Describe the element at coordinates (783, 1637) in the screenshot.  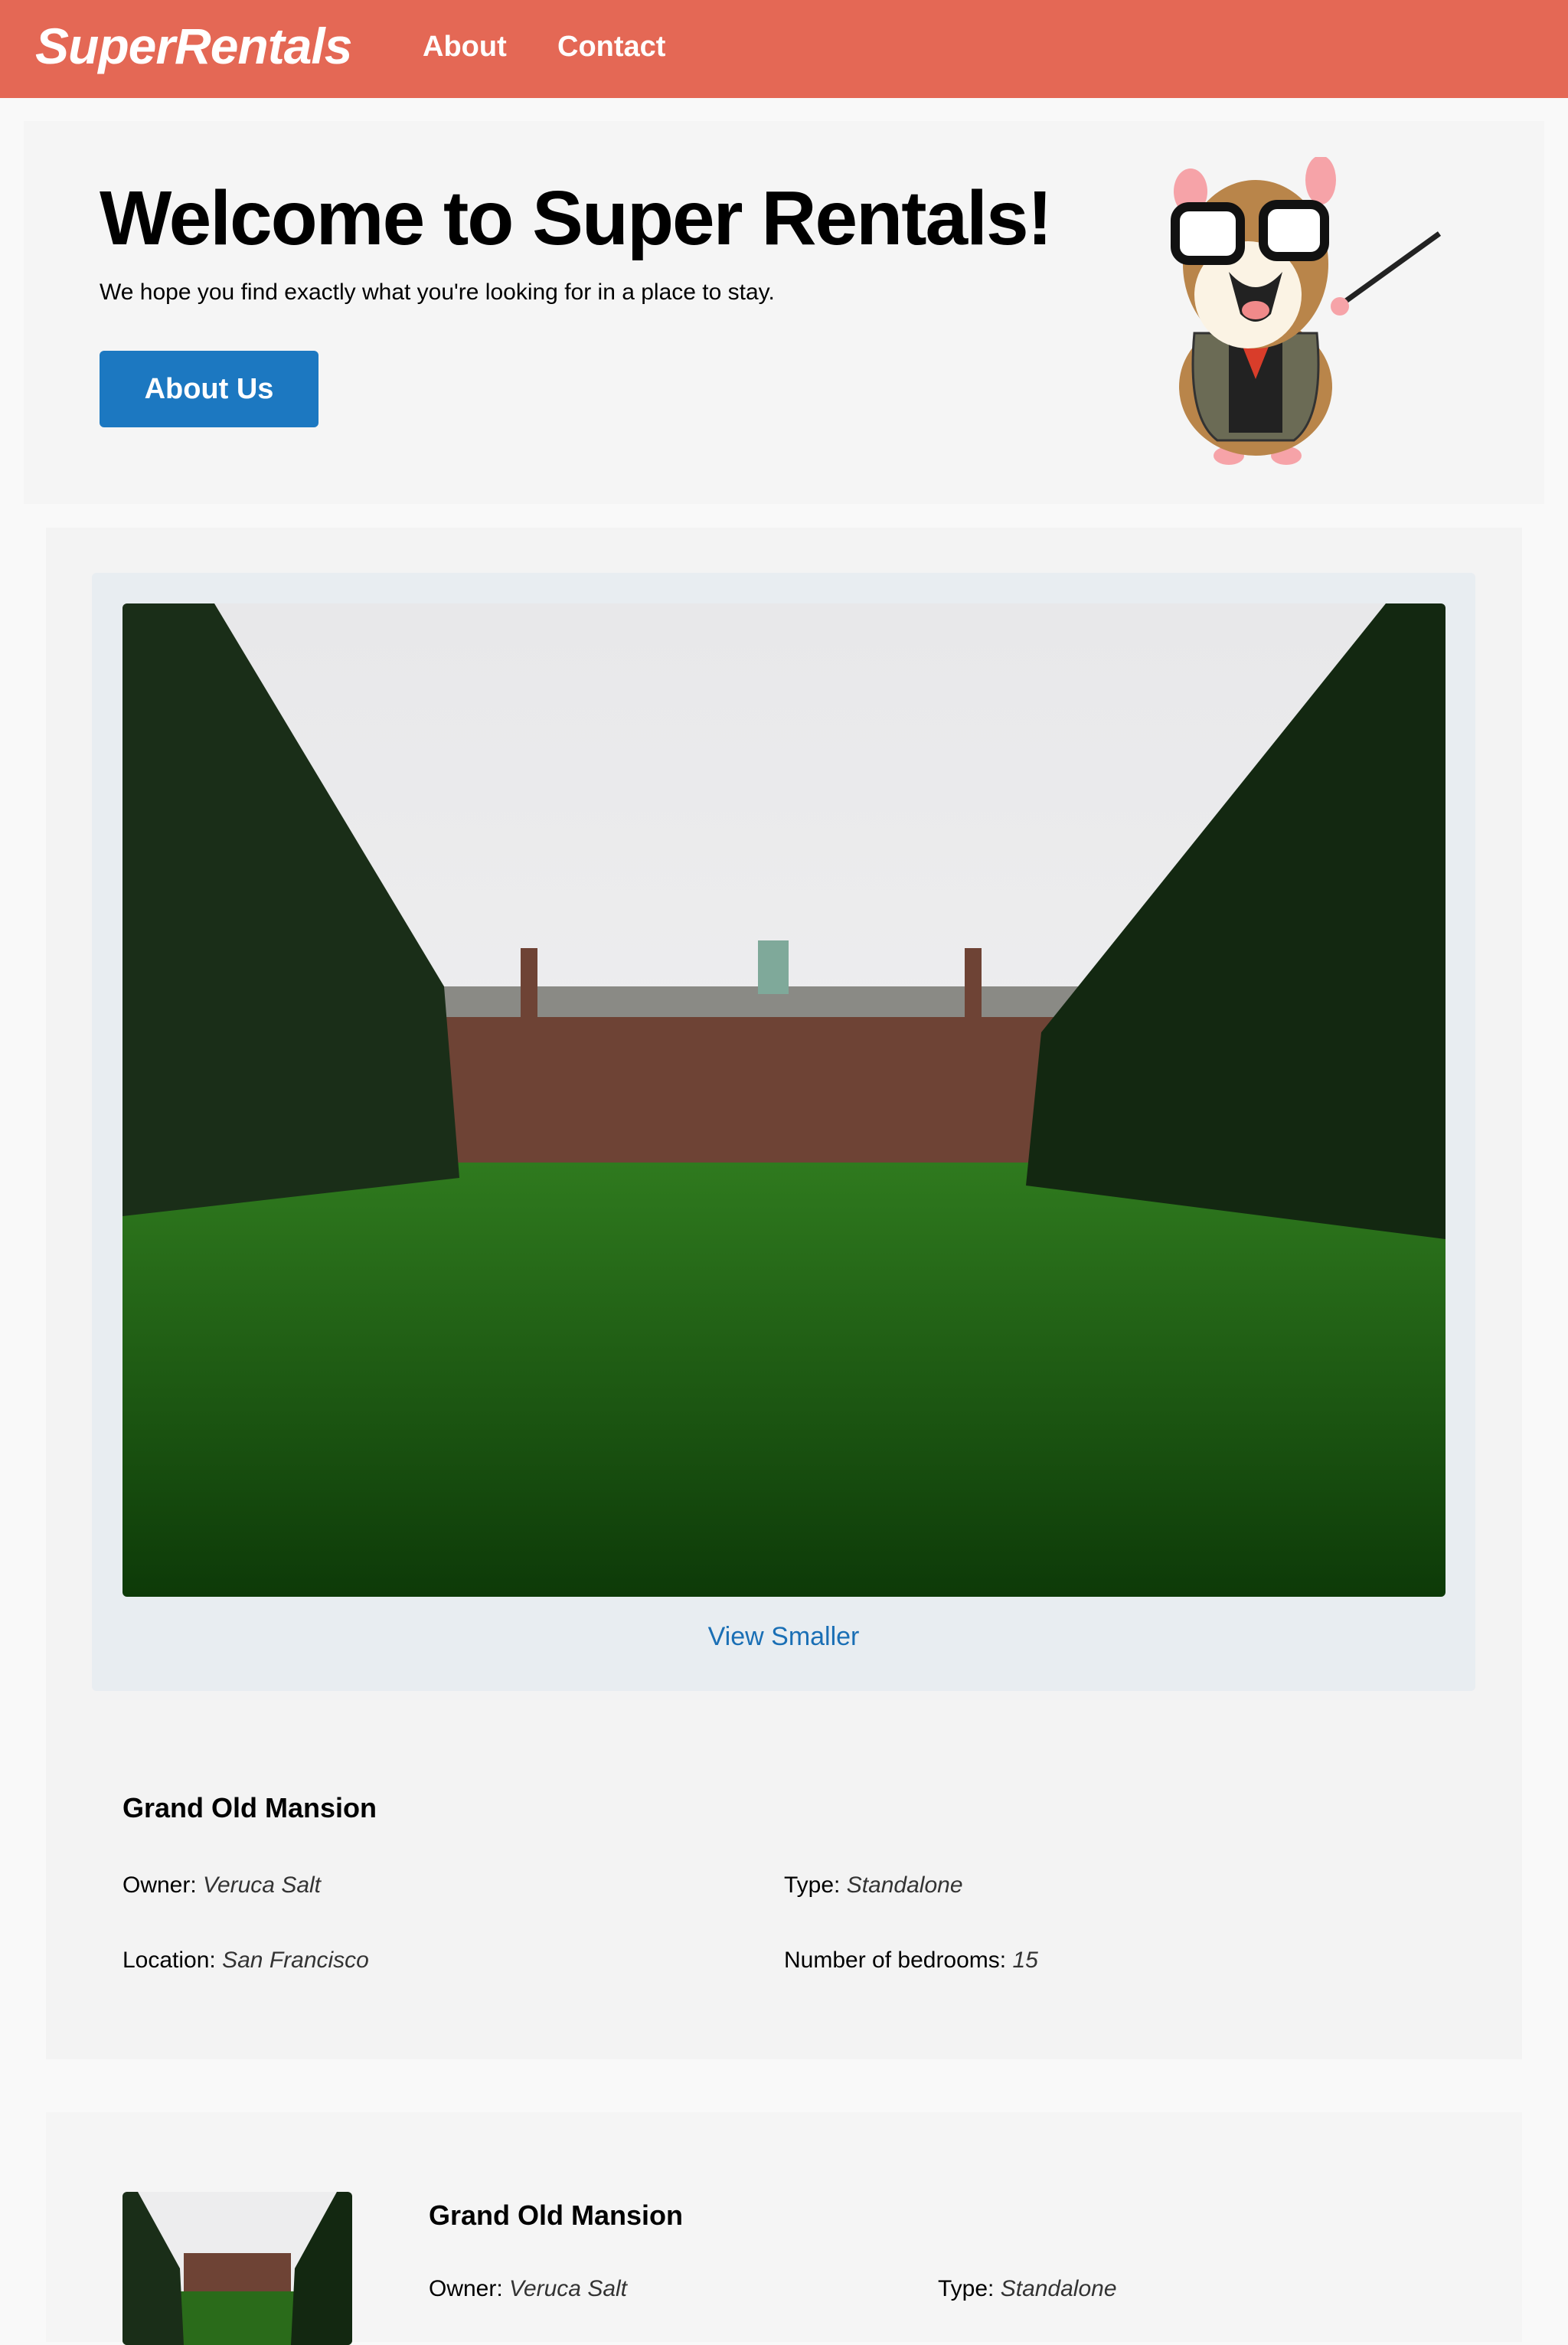
I see `view-smaller-link: View Smaller` at that location.